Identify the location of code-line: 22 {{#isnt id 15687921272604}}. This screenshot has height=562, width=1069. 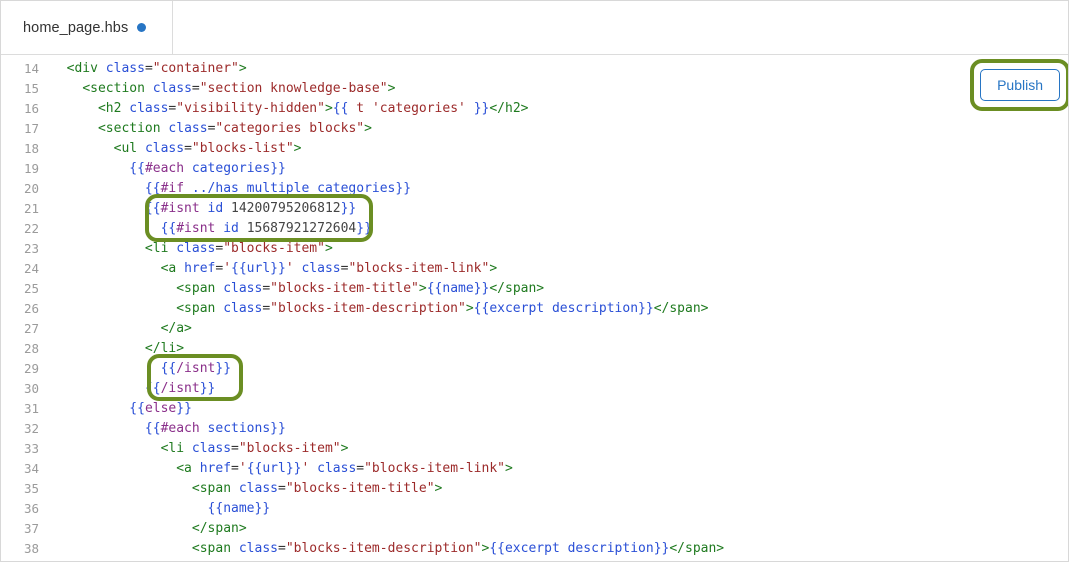
(534, 229).